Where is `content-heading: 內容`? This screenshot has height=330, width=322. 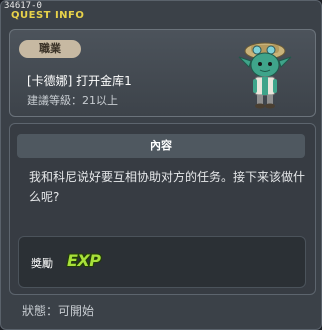
content-heading: 內容 is located at coordinates (161, 146).